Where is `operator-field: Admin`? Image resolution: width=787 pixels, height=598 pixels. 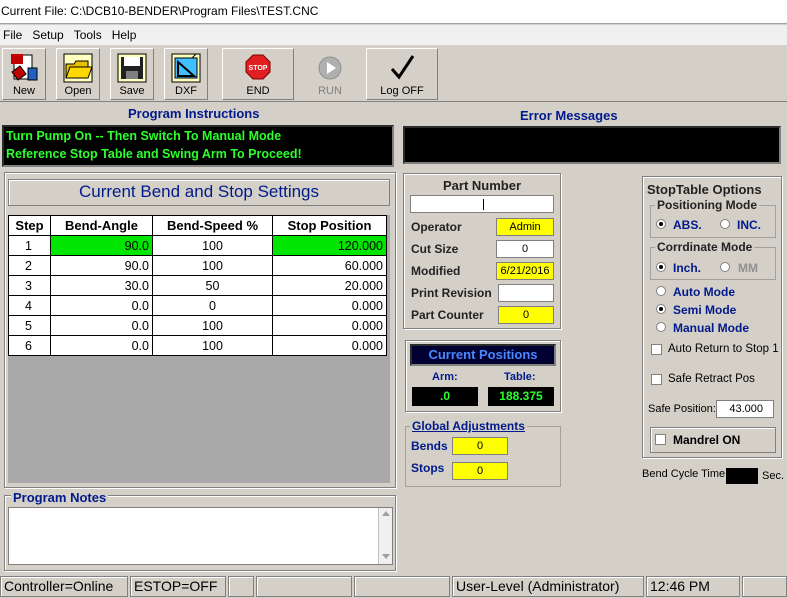 operator-field: Admin is located at coordinates (525, 227).